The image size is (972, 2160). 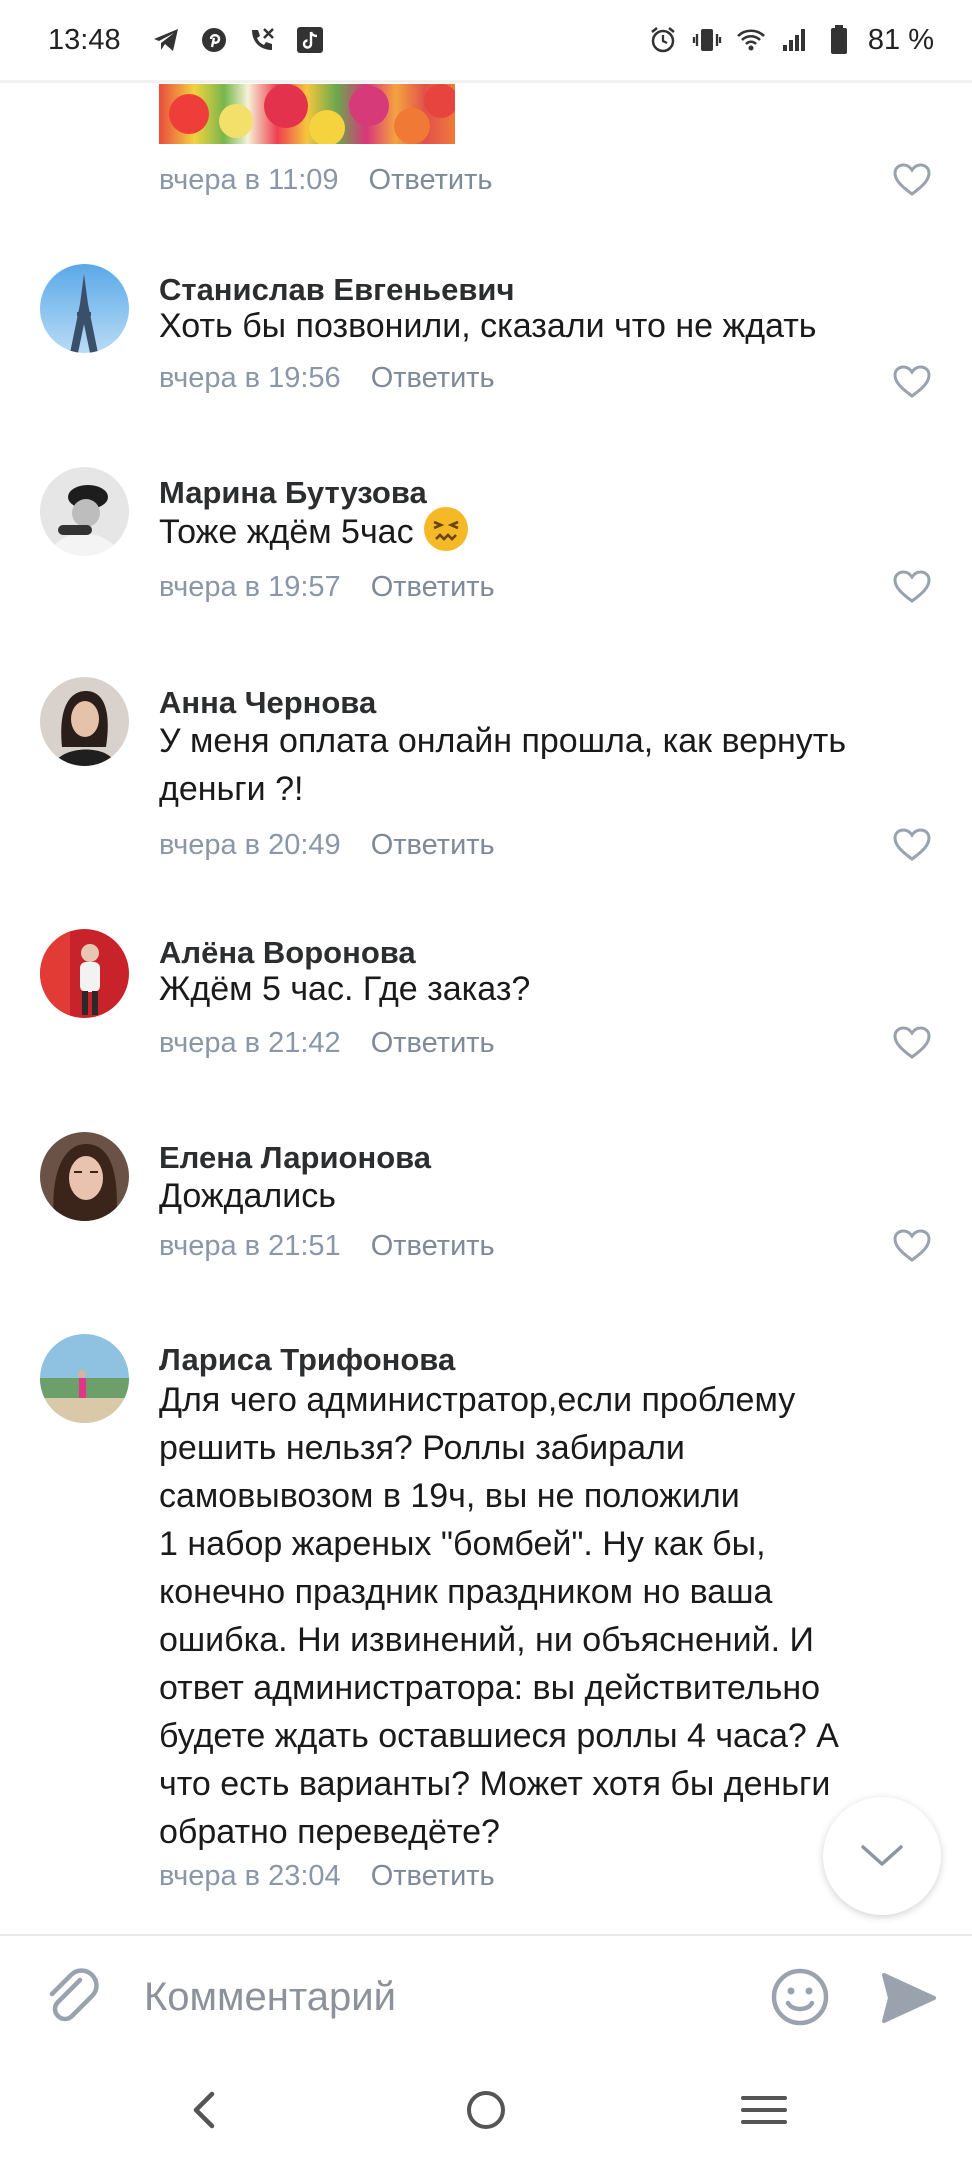 I want to click on comment-photo-tulips, so click(x=307, y=114).